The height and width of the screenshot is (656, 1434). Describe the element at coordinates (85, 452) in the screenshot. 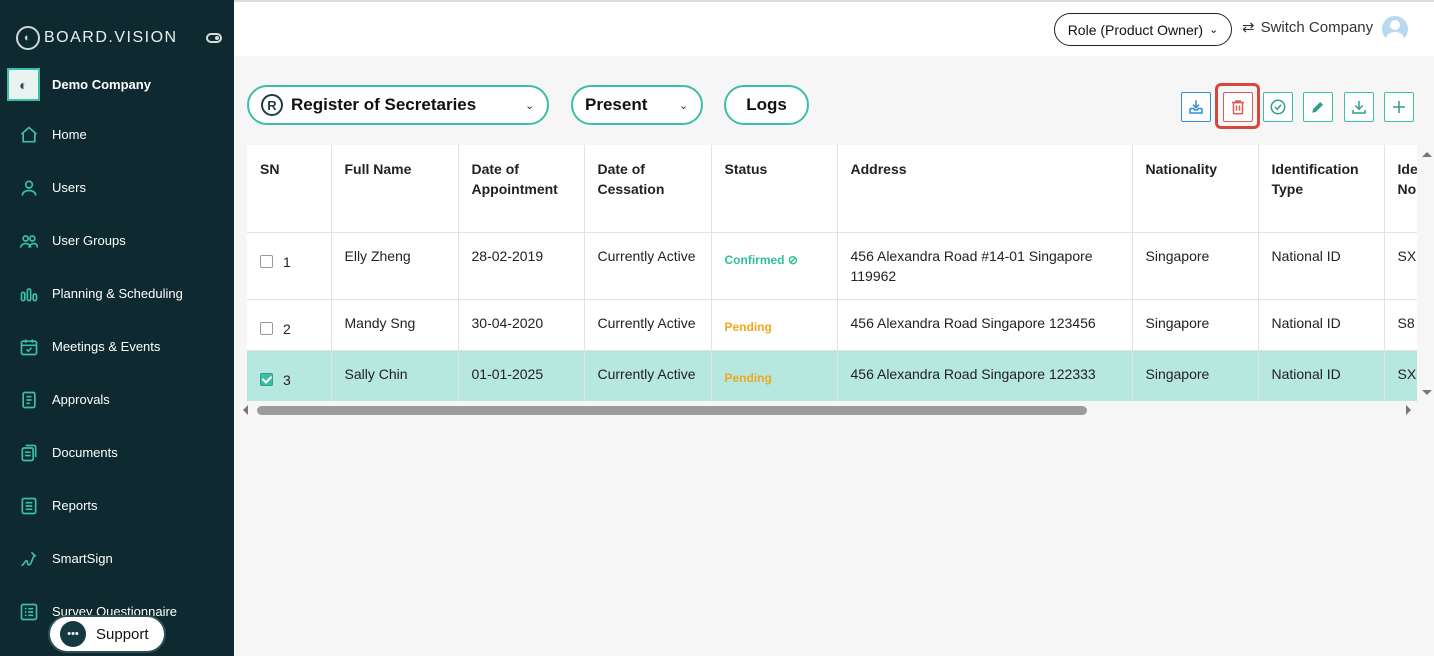

I see `sidebar-item-label: Documents` at that location.